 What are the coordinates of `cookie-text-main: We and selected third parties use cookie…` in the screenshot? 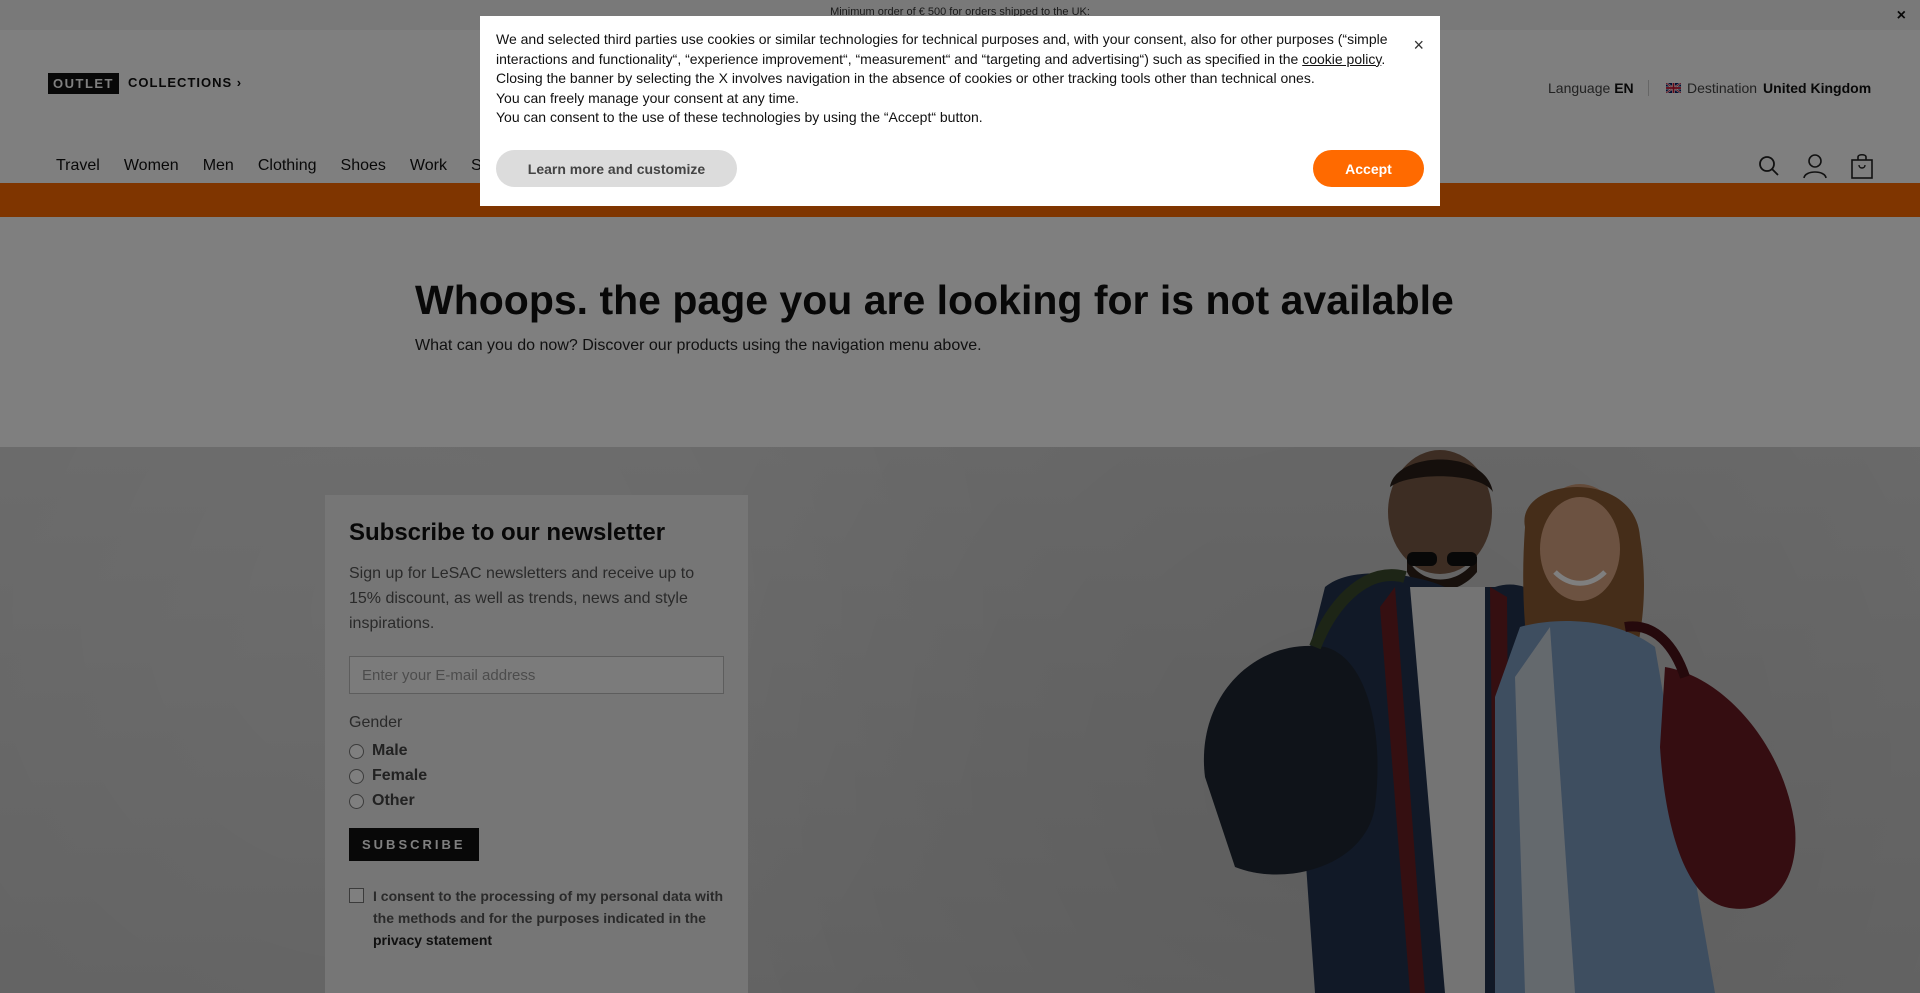 It's located at (942, 49).